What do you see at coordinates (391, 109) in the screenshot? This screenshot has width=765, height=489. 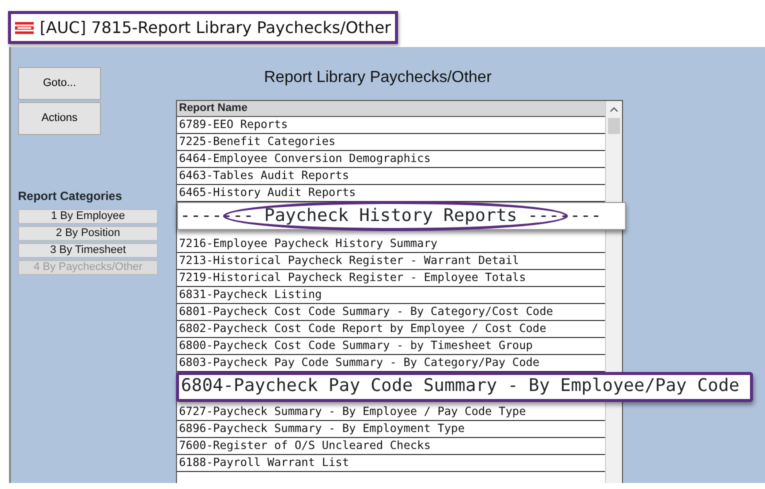 I see `column-header: Report Name` at bounding box center [391, 109].